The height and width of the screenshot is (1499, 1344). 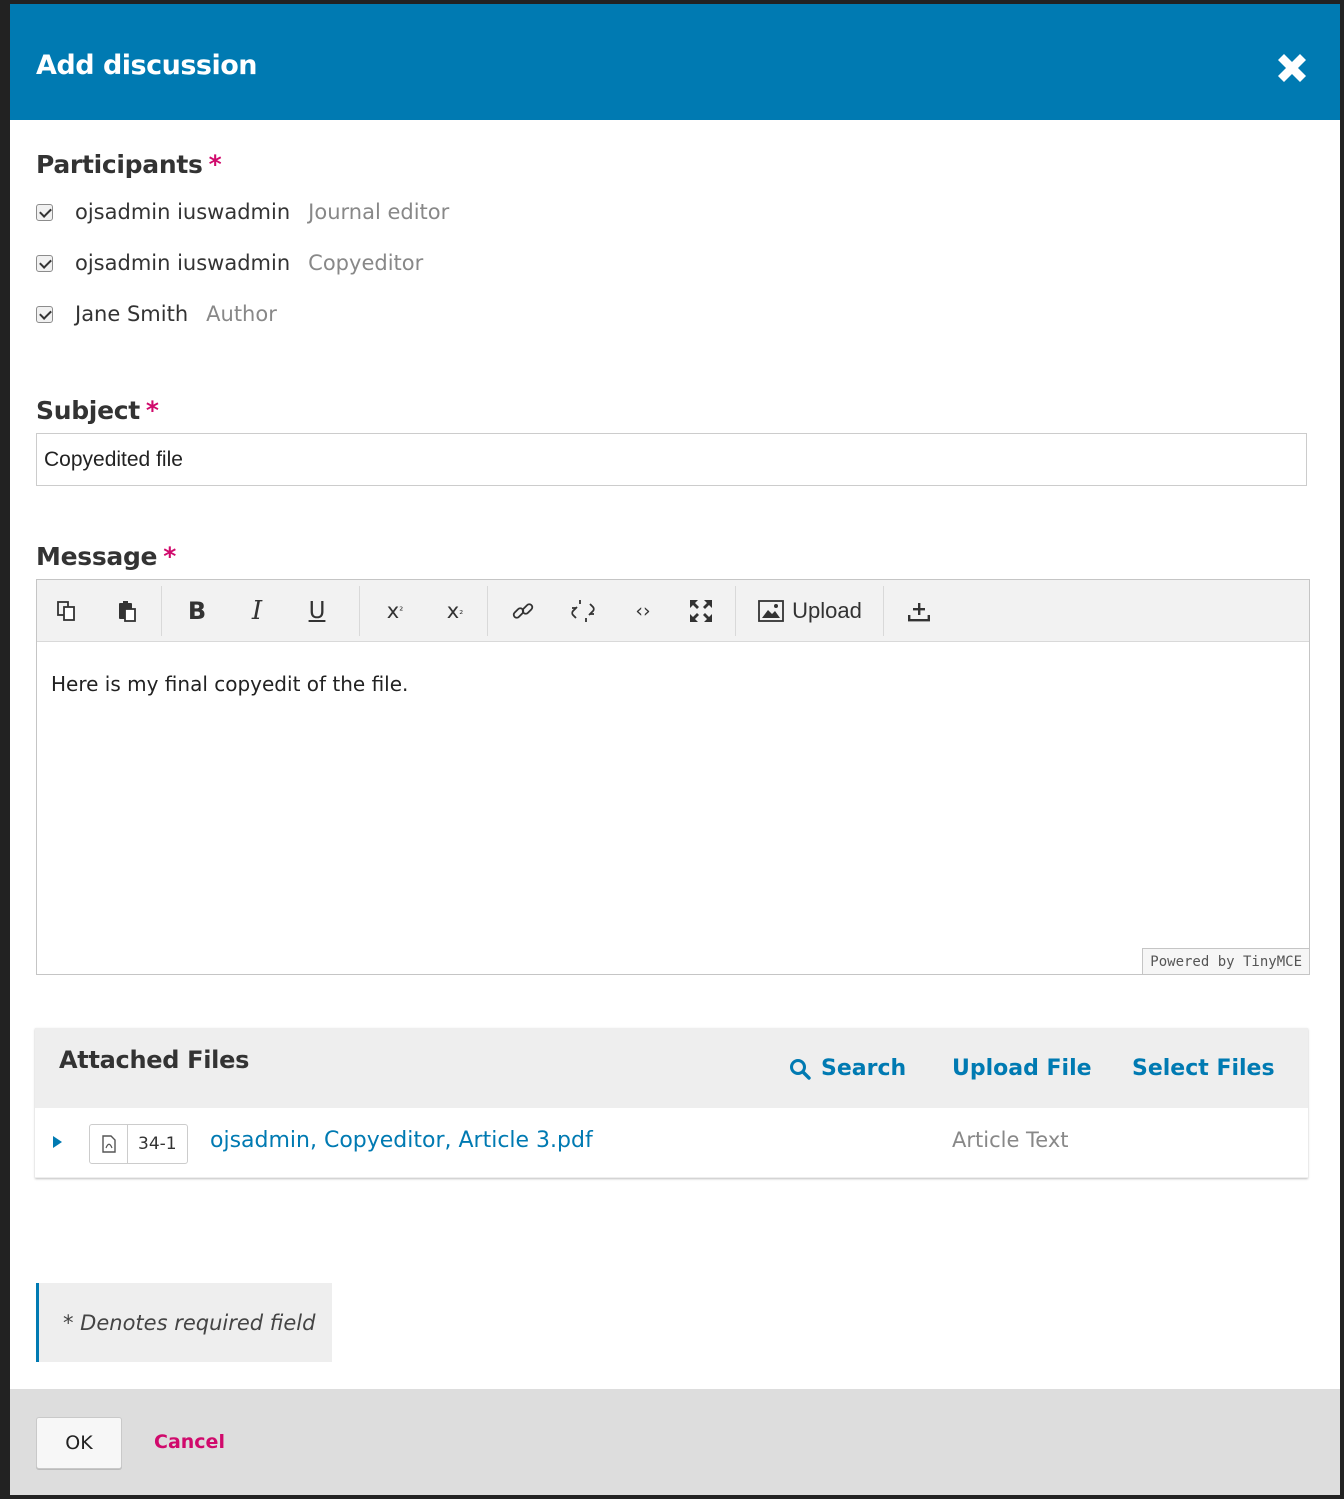 I want to click on underline-icon: U, so click(x=317, y=611).